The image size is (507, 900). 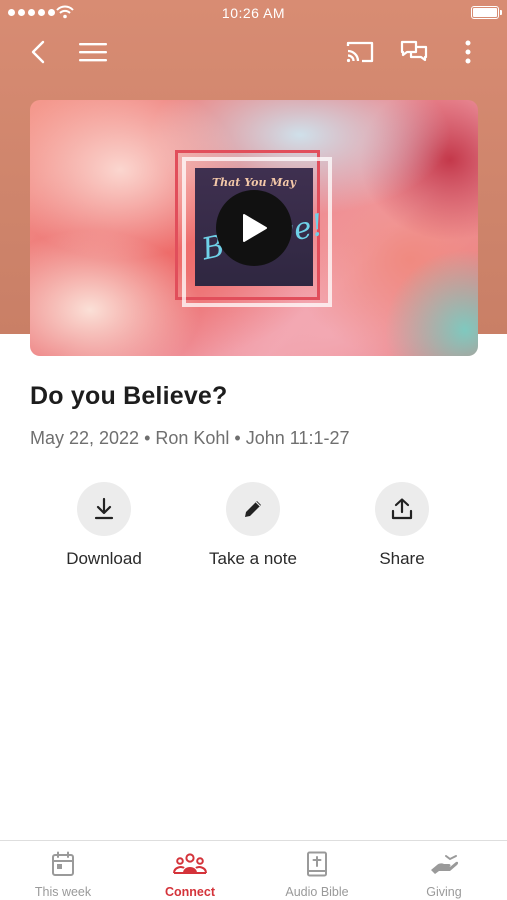 What do you see at coordinates (317, 892) in the screenshot?
I see `tab-audio-bible-label: Audio Bible` at bounding box center [317, 892].